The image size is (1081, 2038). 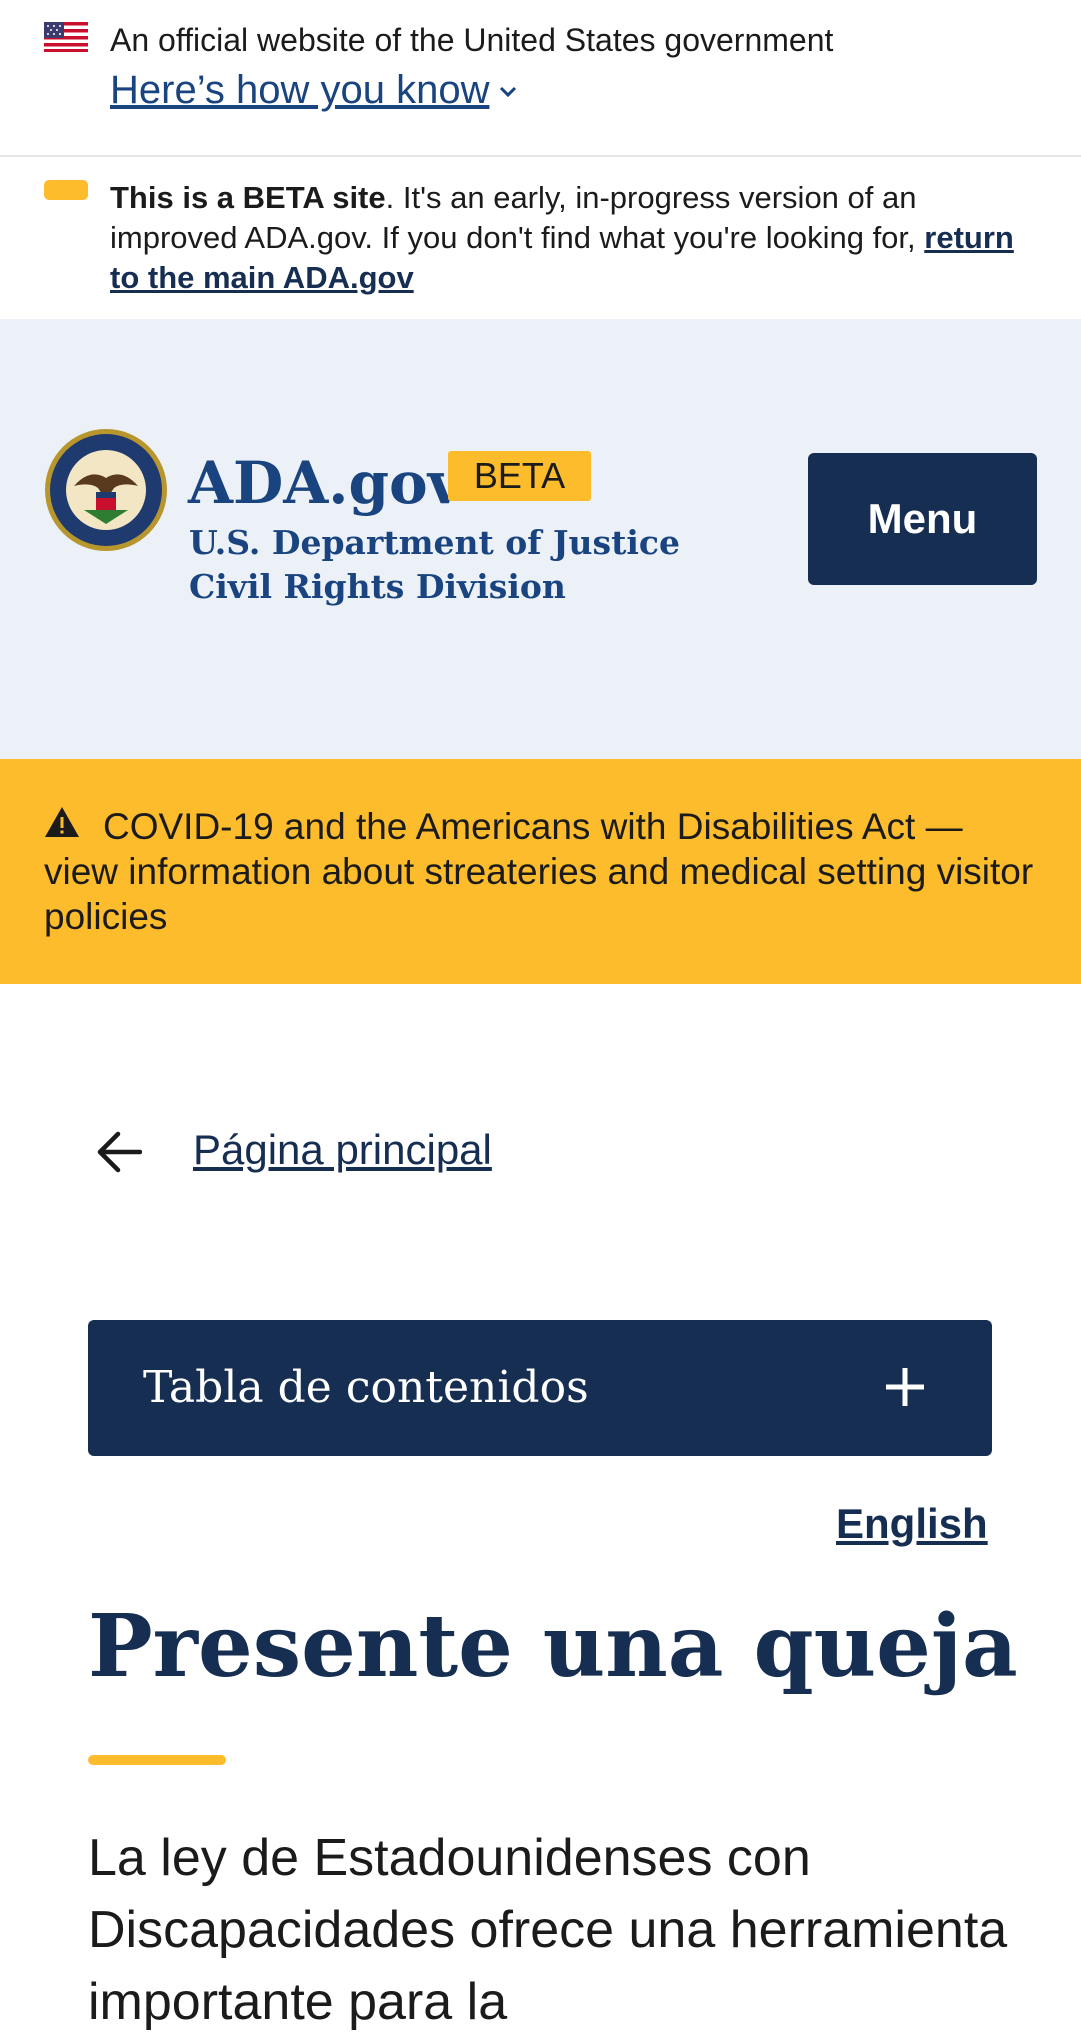 What do you see at coordinates (119, 1152) in the screenshot?
I see `arrow-left-icon` at bounding box center [119, 1152].